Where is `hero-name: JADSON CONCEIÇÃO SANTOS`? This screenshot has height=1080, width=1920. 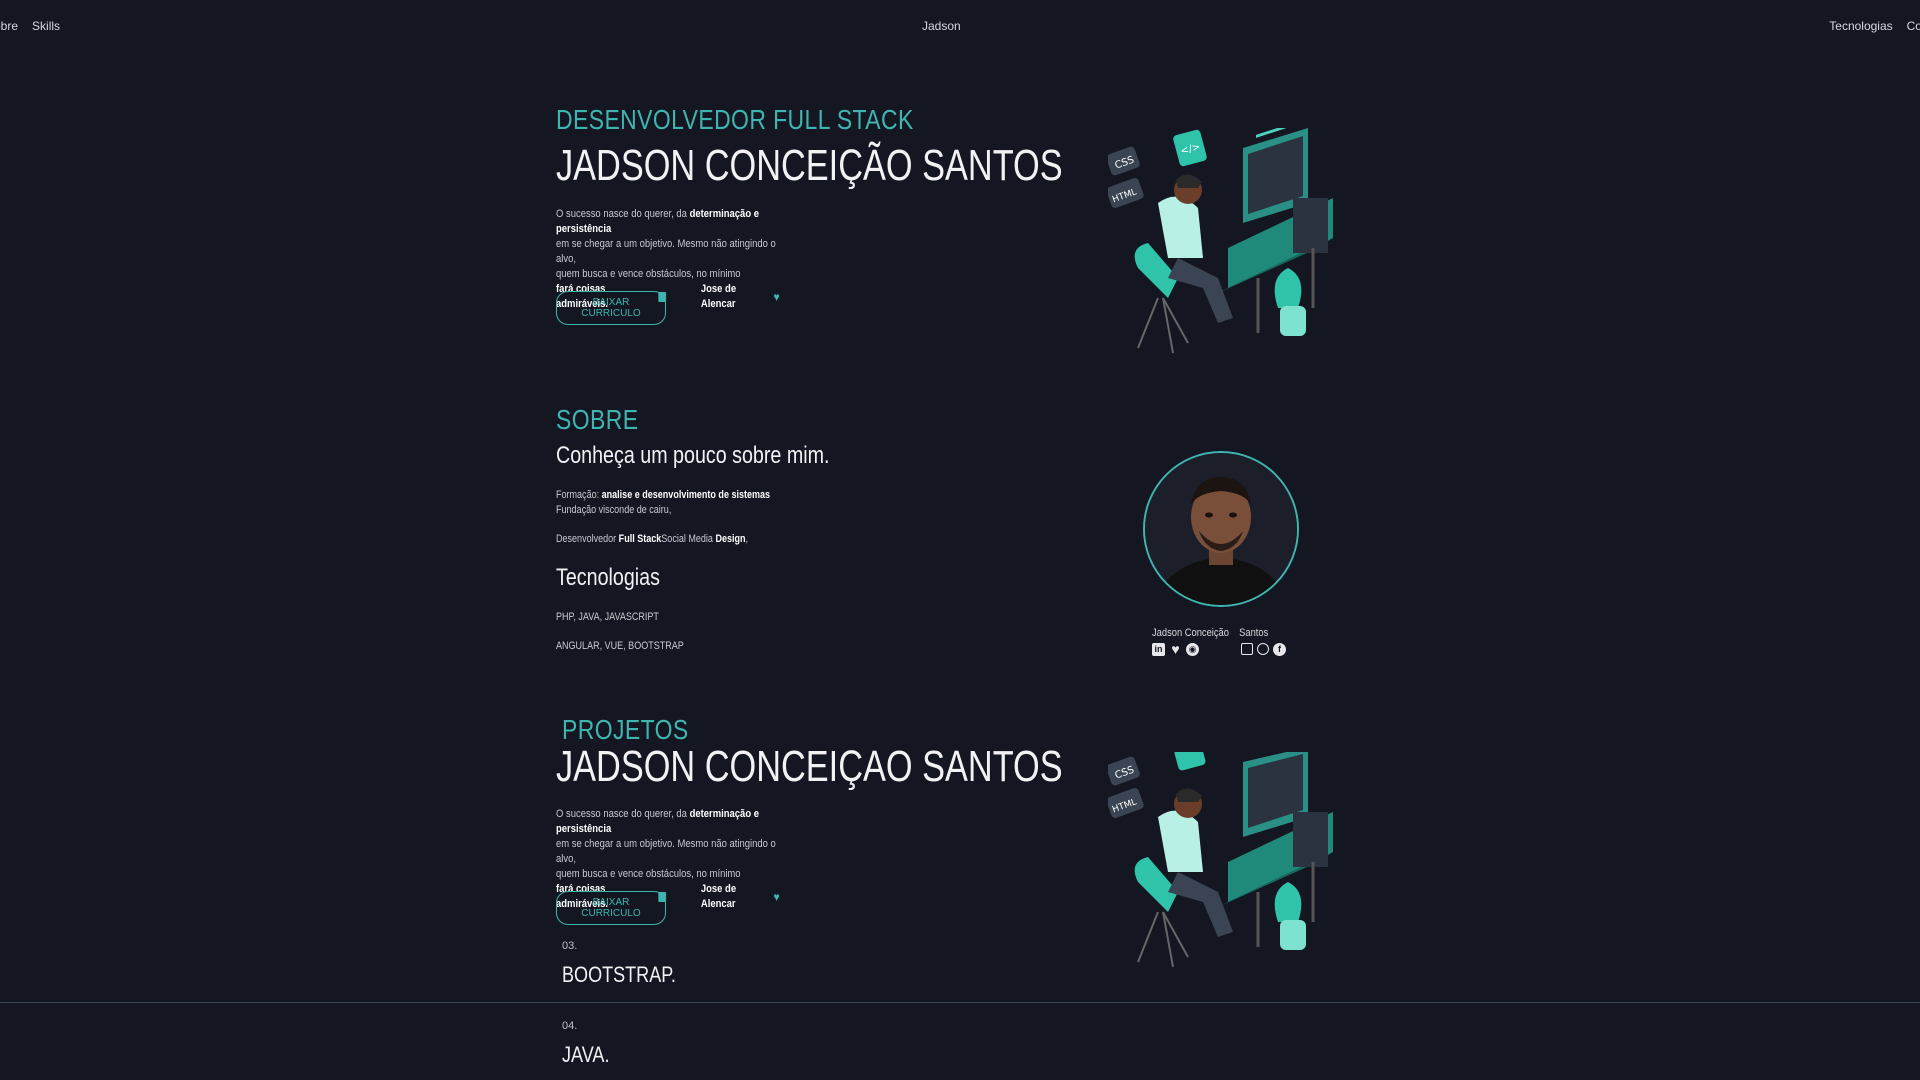
hero-name: JADSON CONCEIÇÃO SANTOS is located at coordinates (809, 165).